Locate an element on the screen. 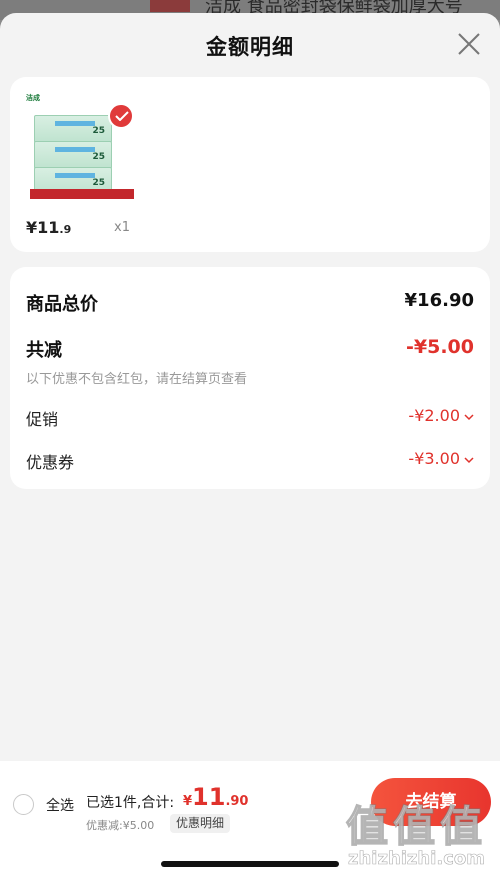 The height and width of the screenshot is (879, 500). product-image: 洁成 25 25 25 is located at coordinates (81, 148).